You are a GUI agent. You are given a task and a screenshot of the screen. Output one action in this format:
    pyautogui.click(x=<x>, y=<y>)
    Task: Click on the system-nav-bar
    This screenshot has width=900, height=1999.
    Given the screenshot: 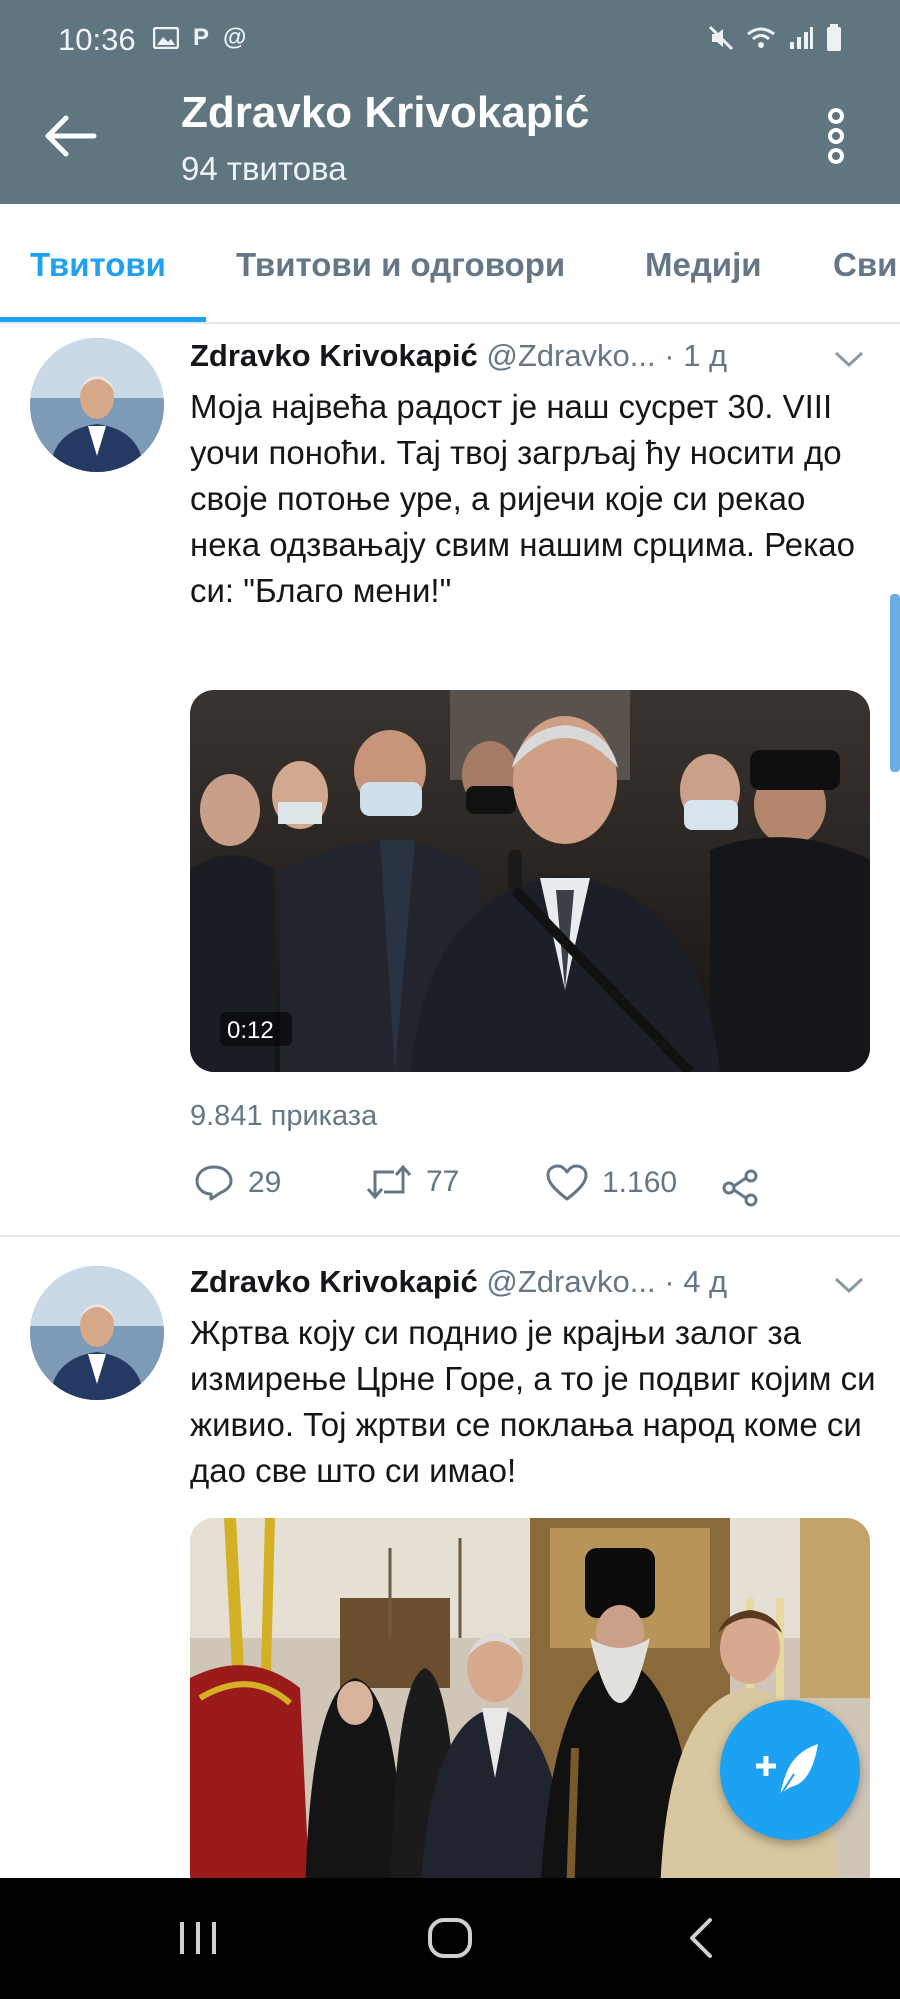 What is the action you would take?
    pyautogui.click(x=450, y=1938)
    